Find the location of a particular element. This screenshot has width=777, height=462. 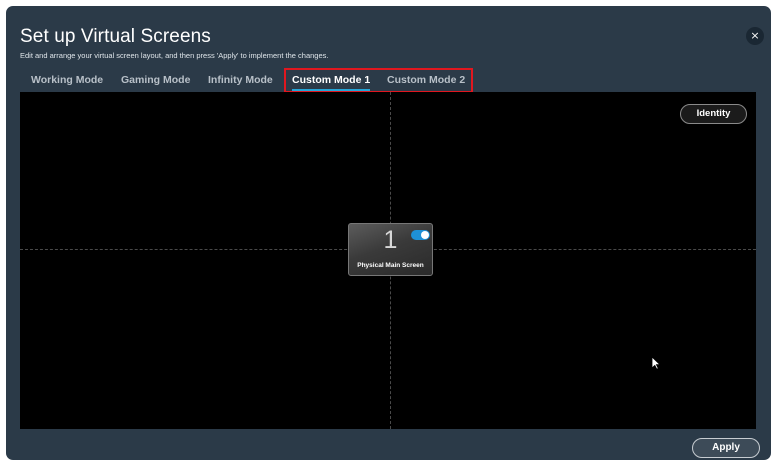

tab-custom-mode-2: Custom Mode 2 is located at coordinates (426, 81).